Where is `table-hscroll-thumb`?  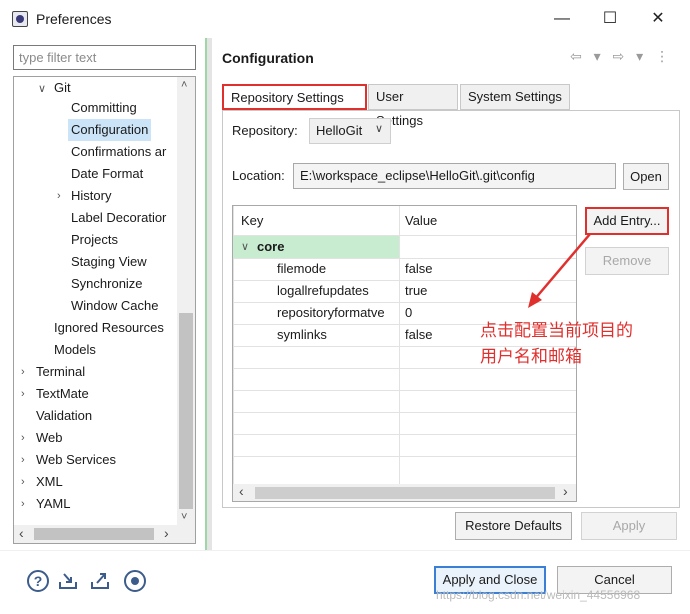 table-hscroll-thumb is located at coordinates (405, 493).